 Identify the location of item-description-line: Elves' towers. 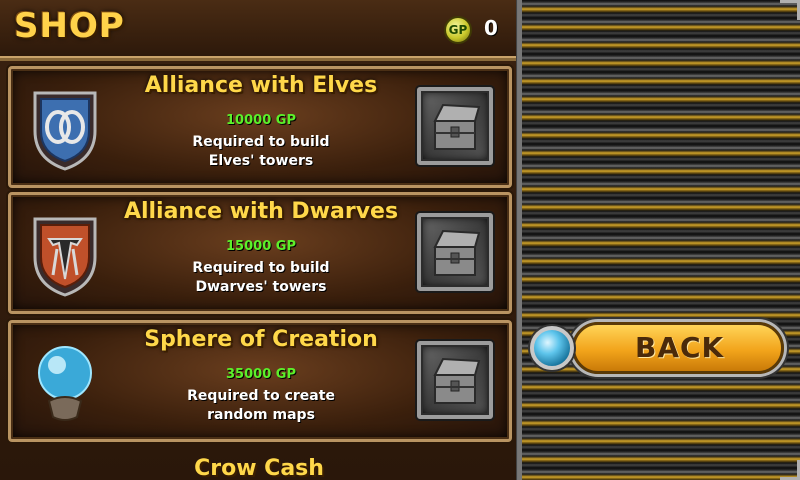
(261, 161).